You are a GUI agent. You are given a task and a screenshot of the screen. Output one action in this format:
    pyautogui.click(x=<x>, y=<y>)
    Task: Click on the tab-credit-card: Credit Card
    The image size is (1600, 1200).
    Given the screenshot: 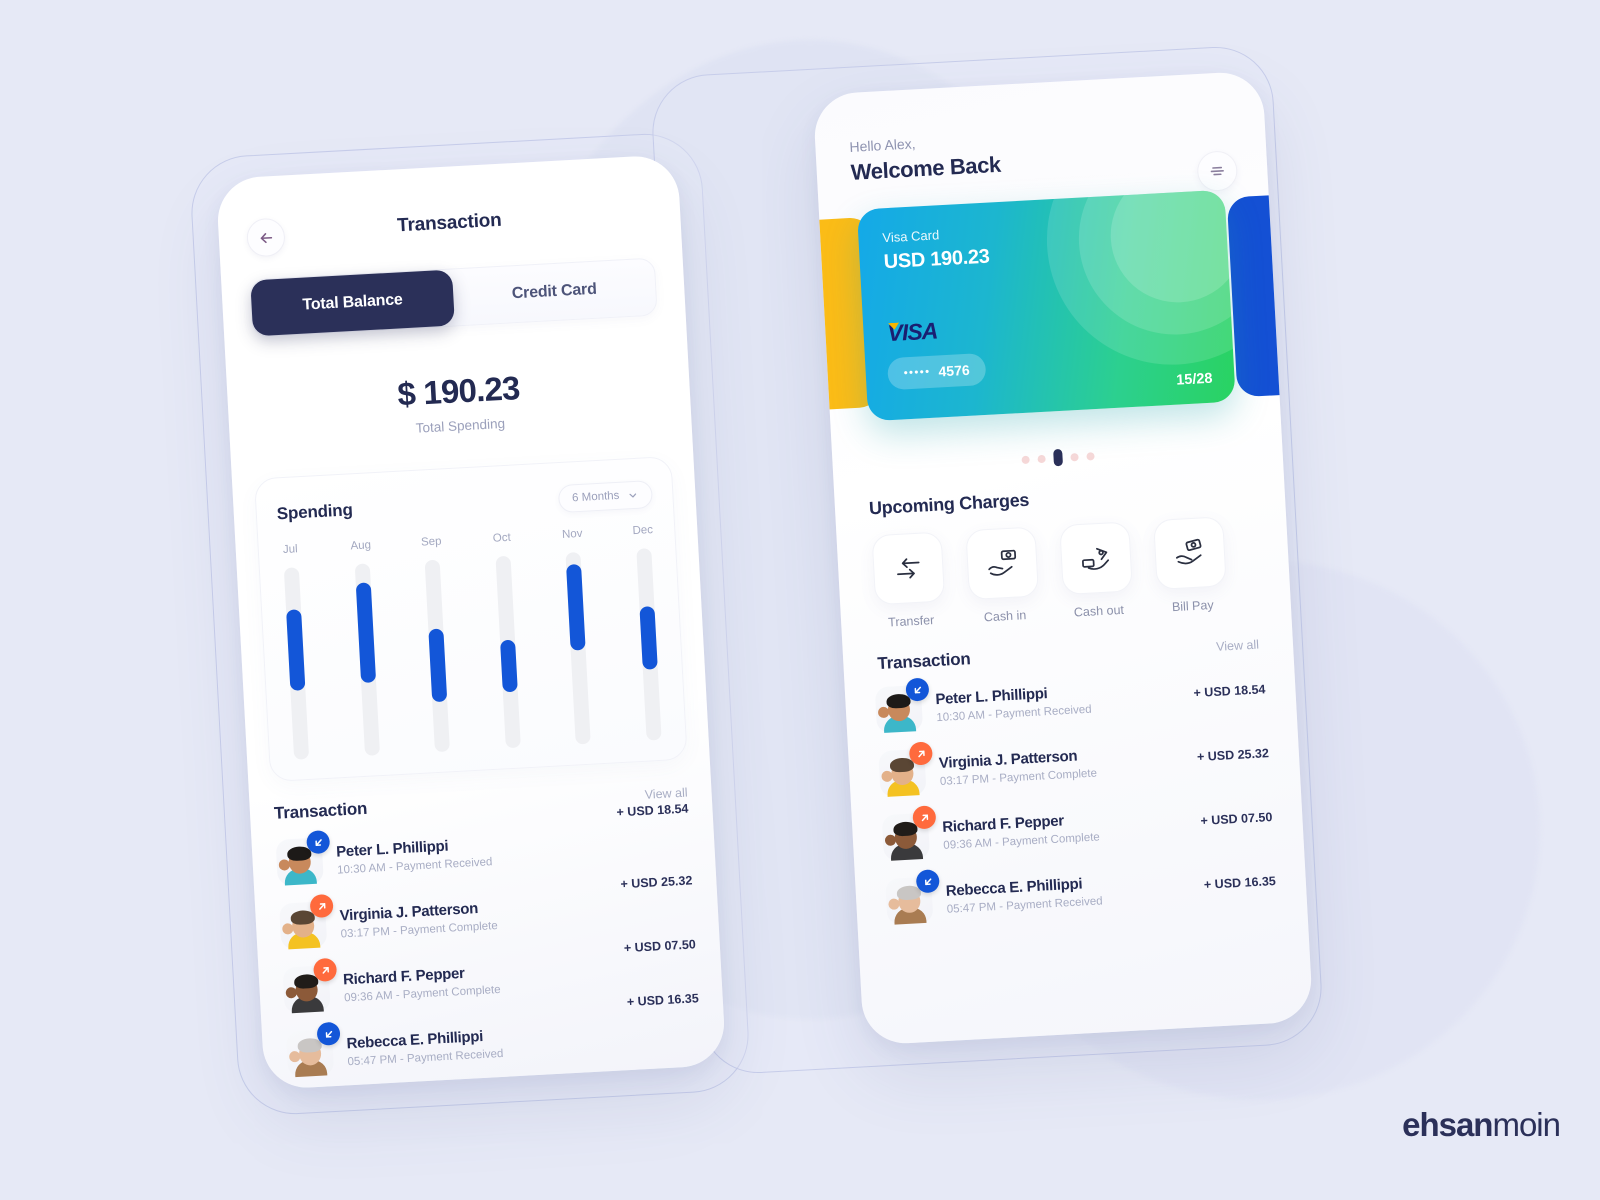 What is the action you would take?
    pyautogui.click(x=554, y=292)
    